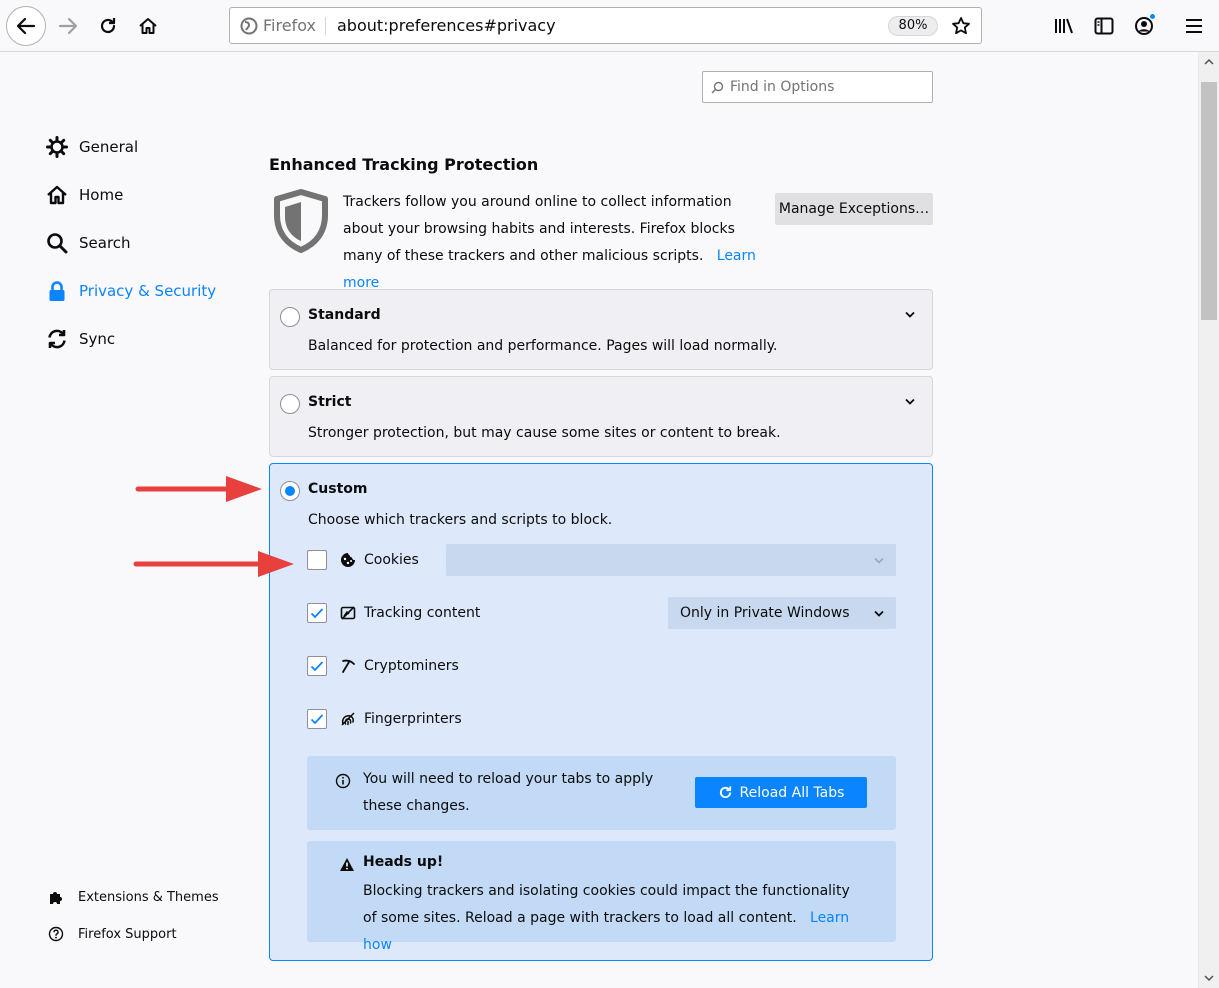  I want to click on reload-icon, so click(108, 26).